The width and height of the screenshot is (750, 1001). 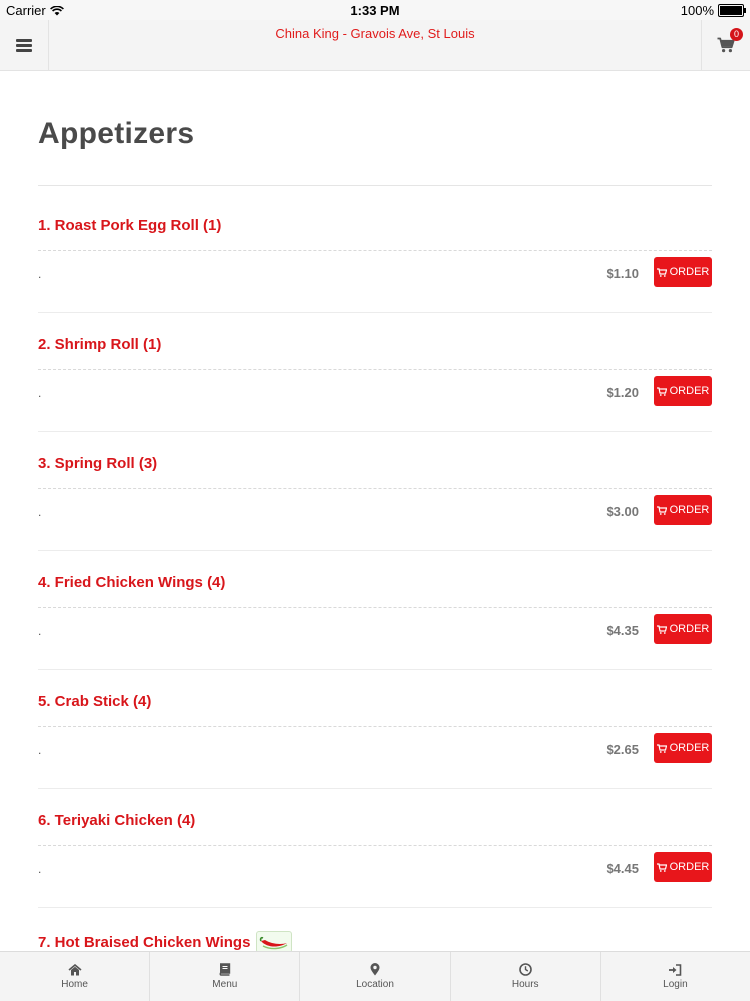 What do you see at coordinates (622, 392) in the screenshot?
I see `item-price: $1.20` at bounding box center [622, 392].